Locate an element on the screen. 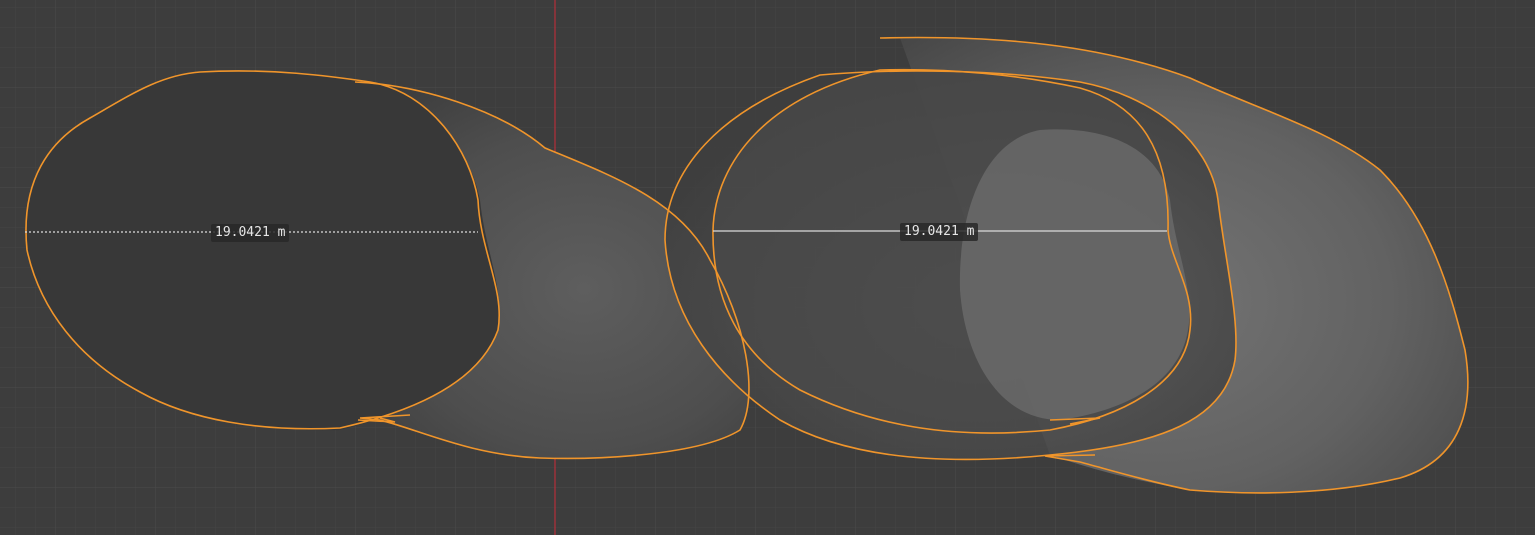  measurement-label-left: 19.0421 m is located at coordinates (250, 233).